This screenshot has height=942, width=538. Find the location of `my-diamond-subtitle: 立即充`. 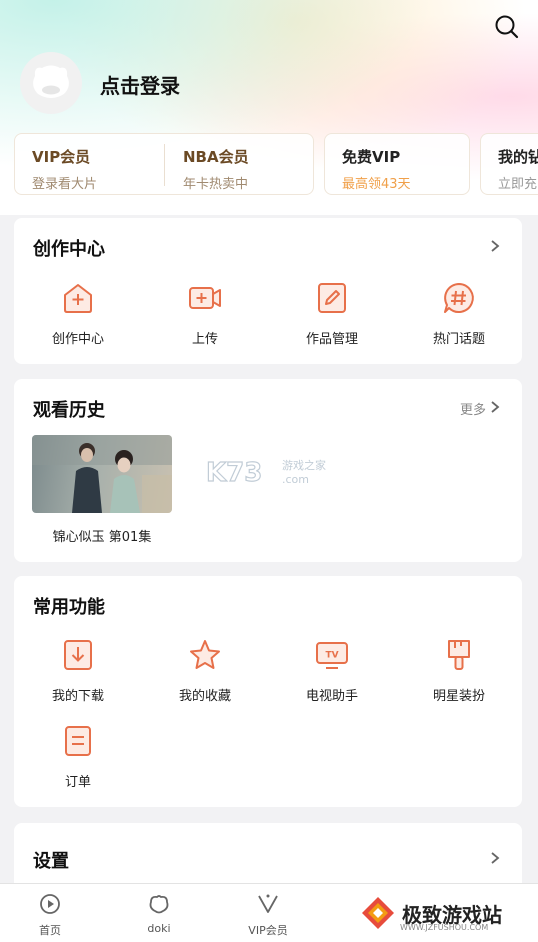

my-diamond-subtitle: 立即充 is located at coordinates (518, 184).